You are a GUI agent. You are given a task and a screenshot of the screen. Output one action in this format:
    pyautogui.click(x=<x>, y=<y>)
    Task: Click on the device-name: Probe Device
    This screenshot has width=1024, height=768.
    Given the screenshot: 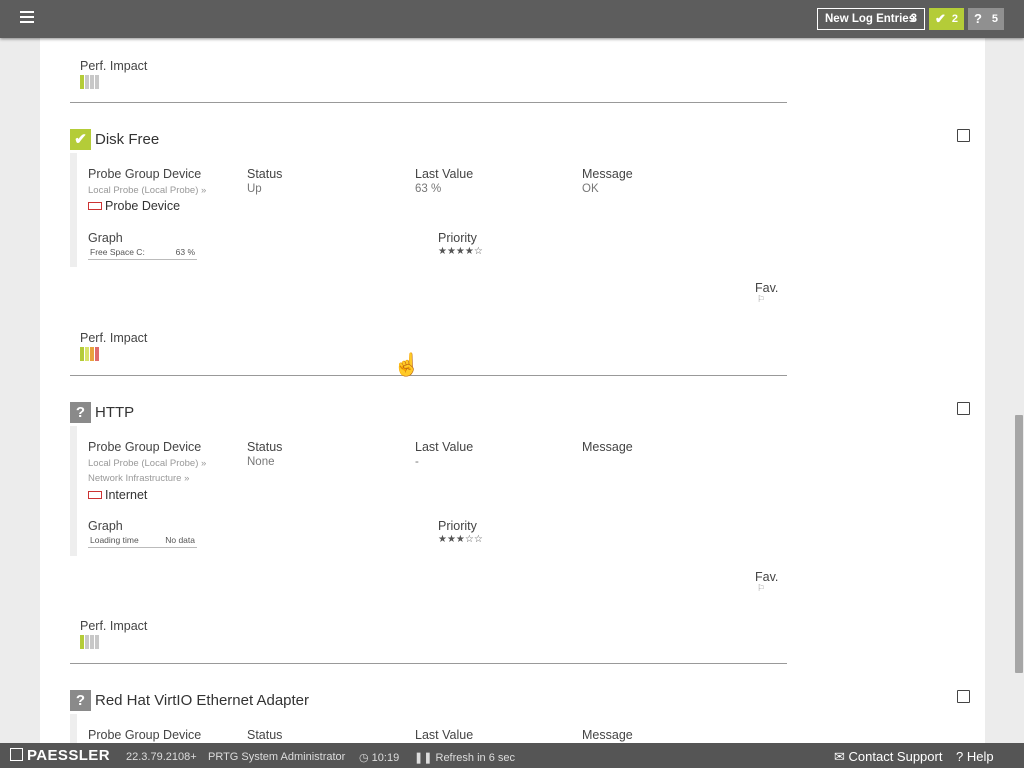 What is the action you would take?
    pyautogui.click(x=143, y=206)
    